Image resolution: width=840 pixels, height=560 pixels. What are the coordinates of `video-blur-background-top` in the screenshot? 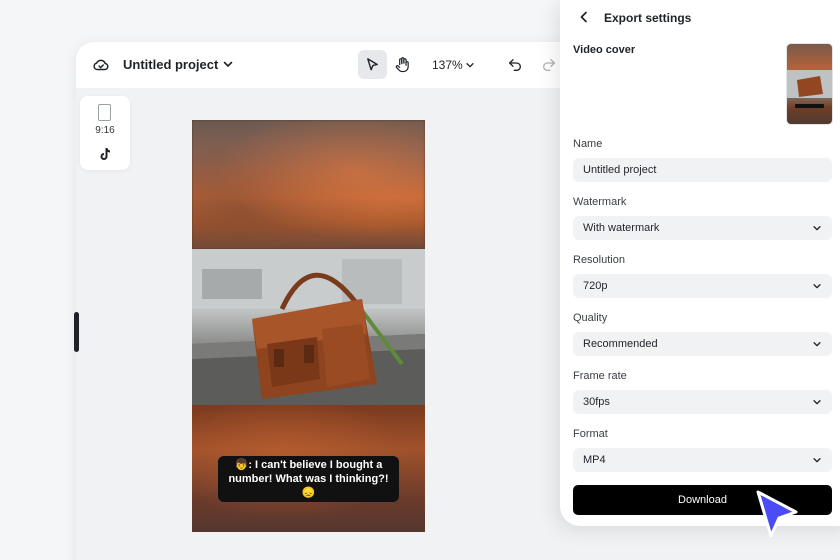 It's located at (308, 184).